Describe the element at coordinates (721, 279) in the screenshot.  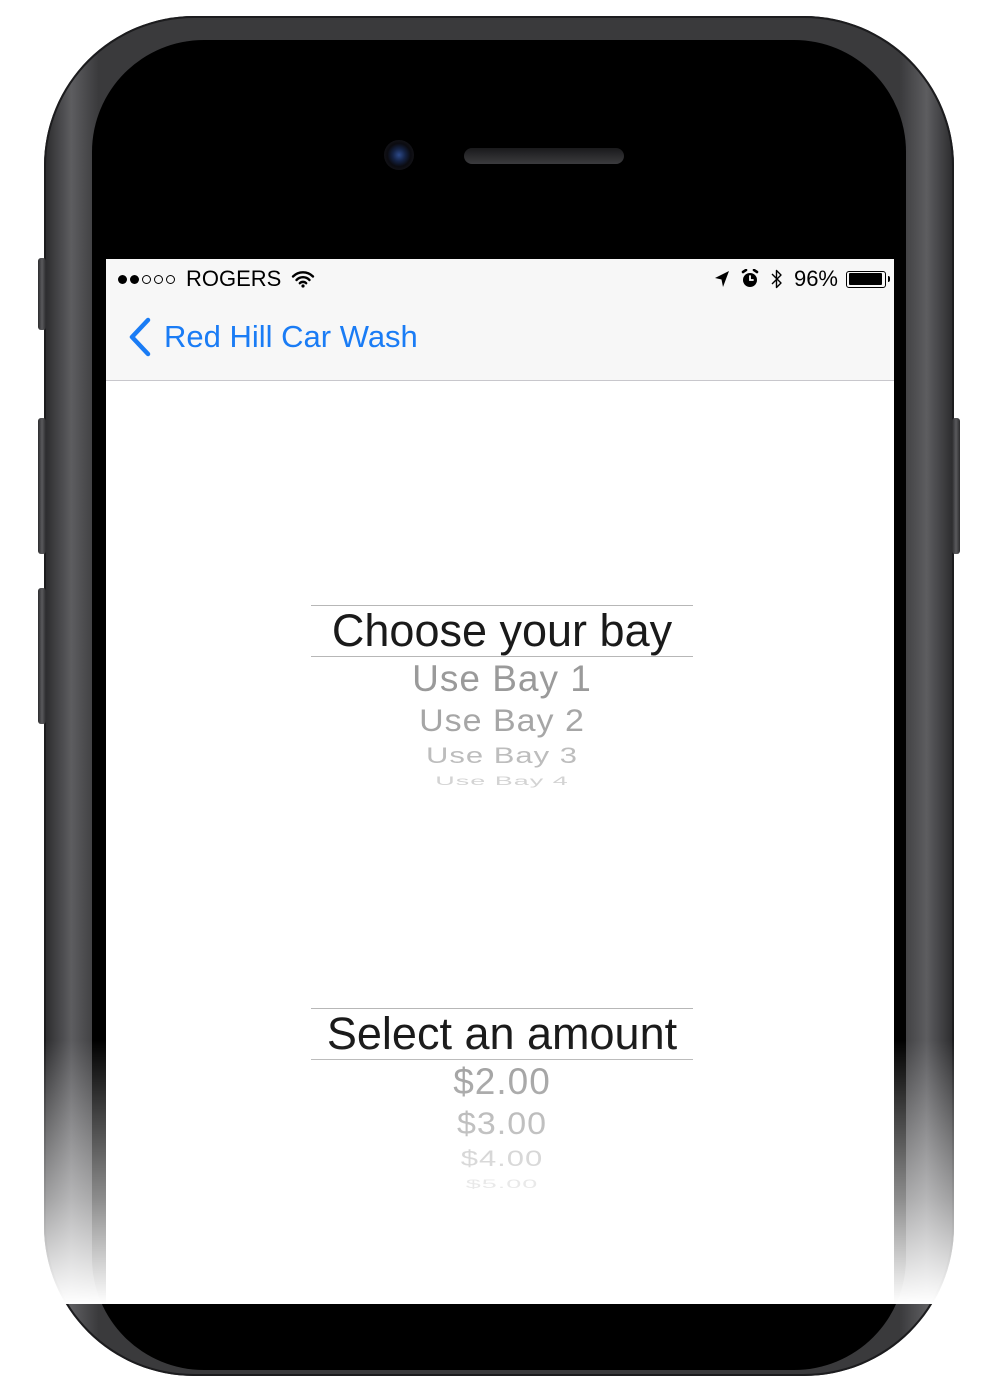
I see `location-arrow-icon` at that location.